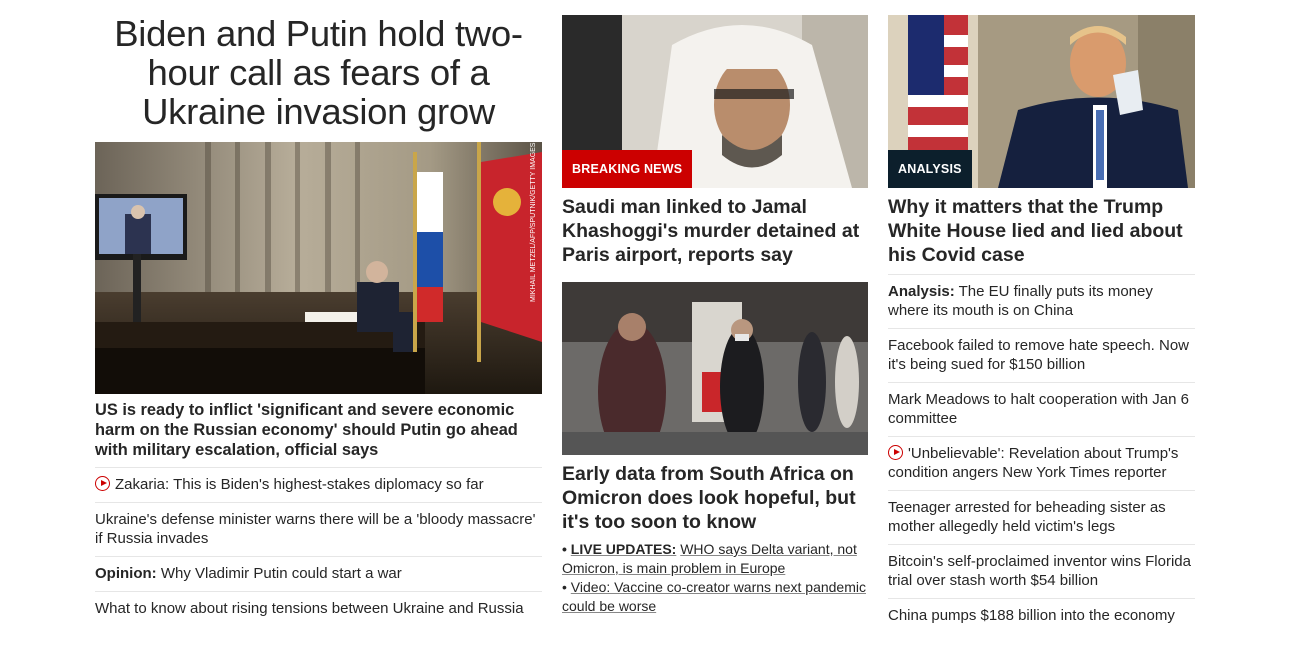 The image size is (1290, 649). I want to click on lead-photo: MIKHAIL METZEL/AFP/SPUTNIK/GETTY IMAGES, so click(318, 268).